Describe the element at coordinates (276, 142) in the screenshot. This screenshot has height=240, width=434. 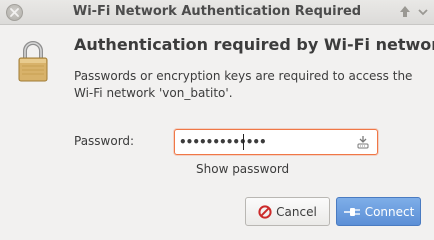
I see `password-field: •••••••••••••` at that location.